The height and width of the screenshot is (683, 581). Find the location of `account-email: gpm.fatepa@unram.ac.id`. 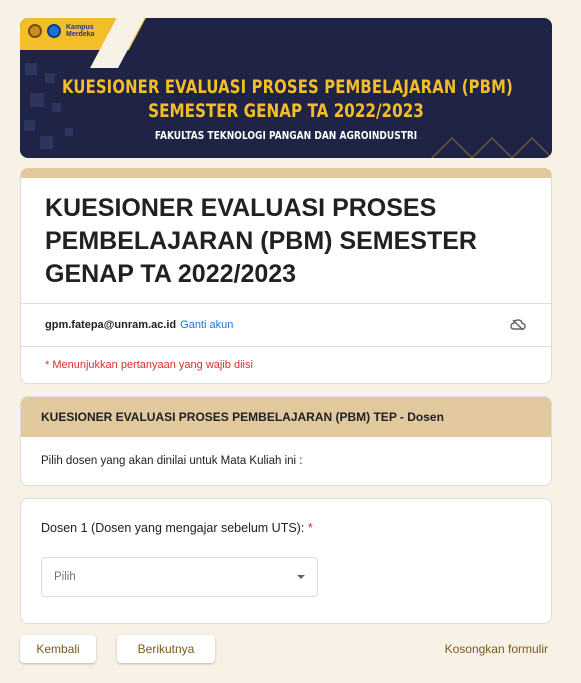

account-email: gpm.fatepa@unram.ac.id is located at coordinates (111, 325).